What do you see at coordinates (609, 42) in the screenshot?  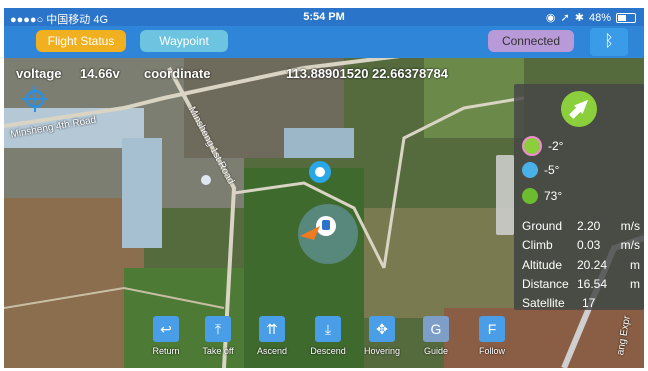 I see `bluetooth-icon: ᛒ` at bounding box center [609, 42].